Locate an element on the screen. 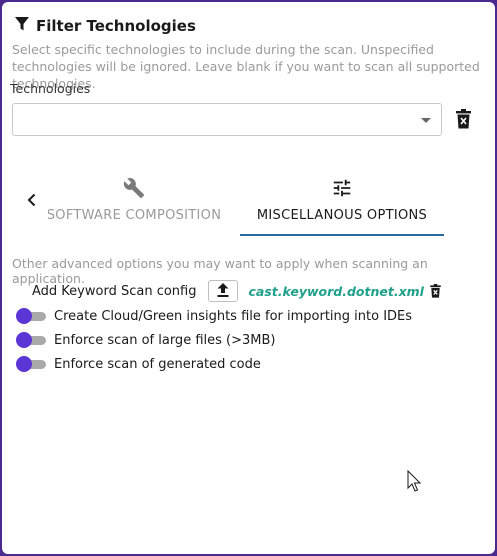 The width and height of the screenshot is (497, 556). panel-title: Filter Technologies is located at coordinates (105, 26).